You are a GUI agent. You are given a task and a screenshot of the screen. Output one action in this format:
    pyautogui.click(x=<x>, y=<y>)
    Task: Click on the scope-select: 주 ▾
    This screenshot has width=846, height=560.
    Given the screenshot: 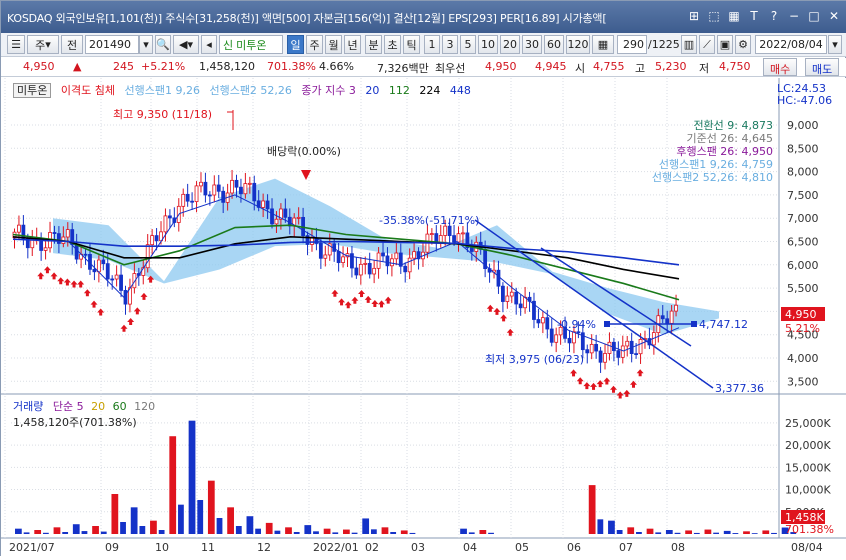 What is the action you would take?
    pyautogui.click(x=43, y=44)
    